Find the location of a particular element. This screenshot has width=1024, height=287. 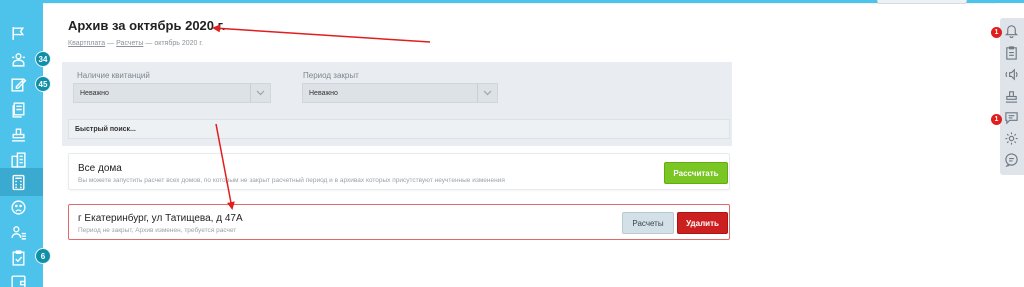

sad-face-icon is located at coordinates (18, 207).